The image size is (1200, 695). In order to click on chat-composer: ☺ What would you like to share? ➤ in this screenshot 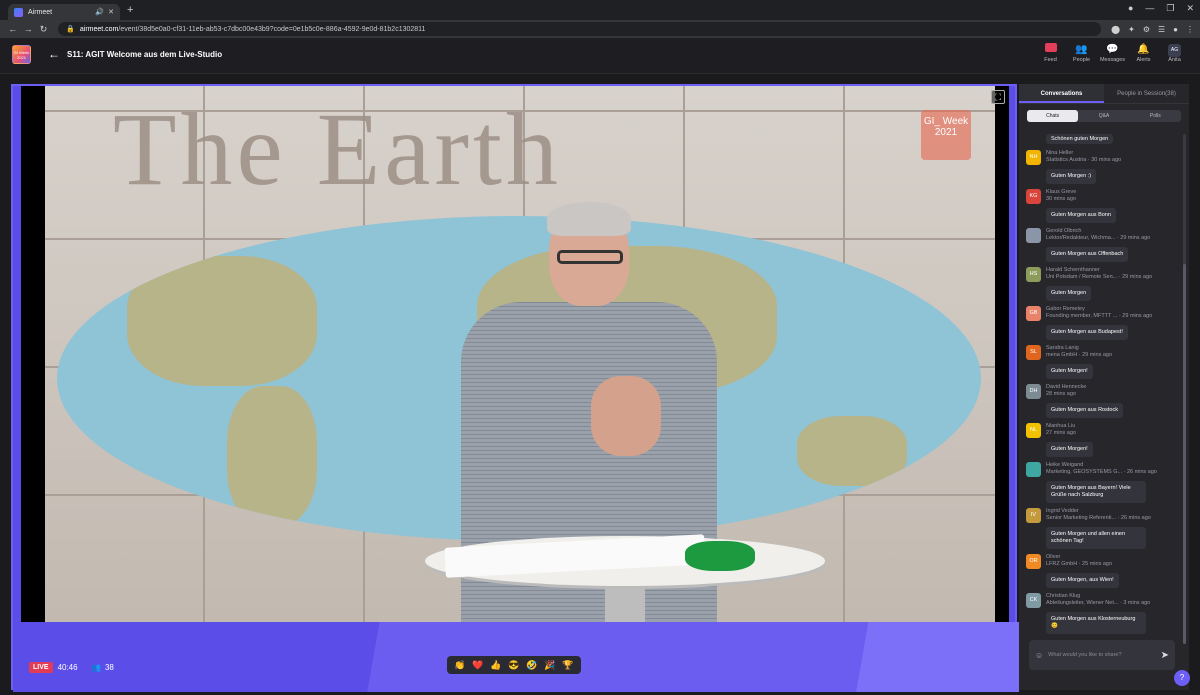, I will do `click(1102, 655)`.